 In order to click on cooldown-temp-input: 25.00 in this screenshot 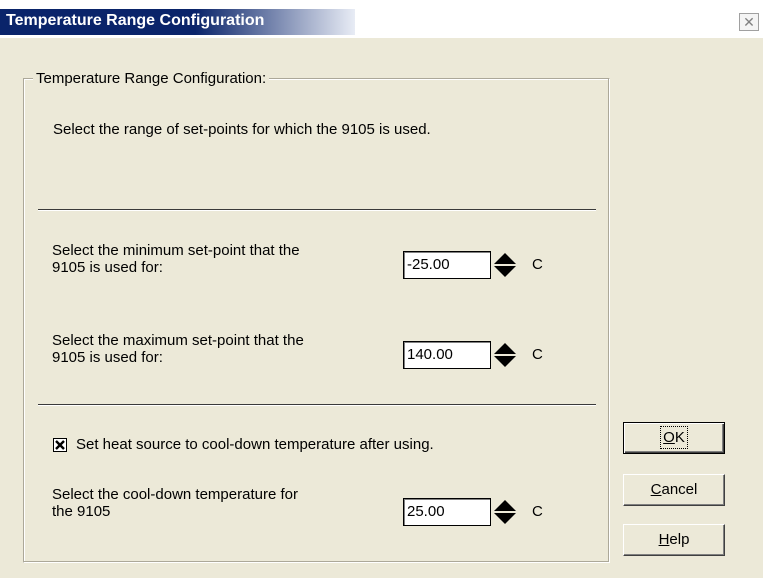, I will do `click(447, 512)`.